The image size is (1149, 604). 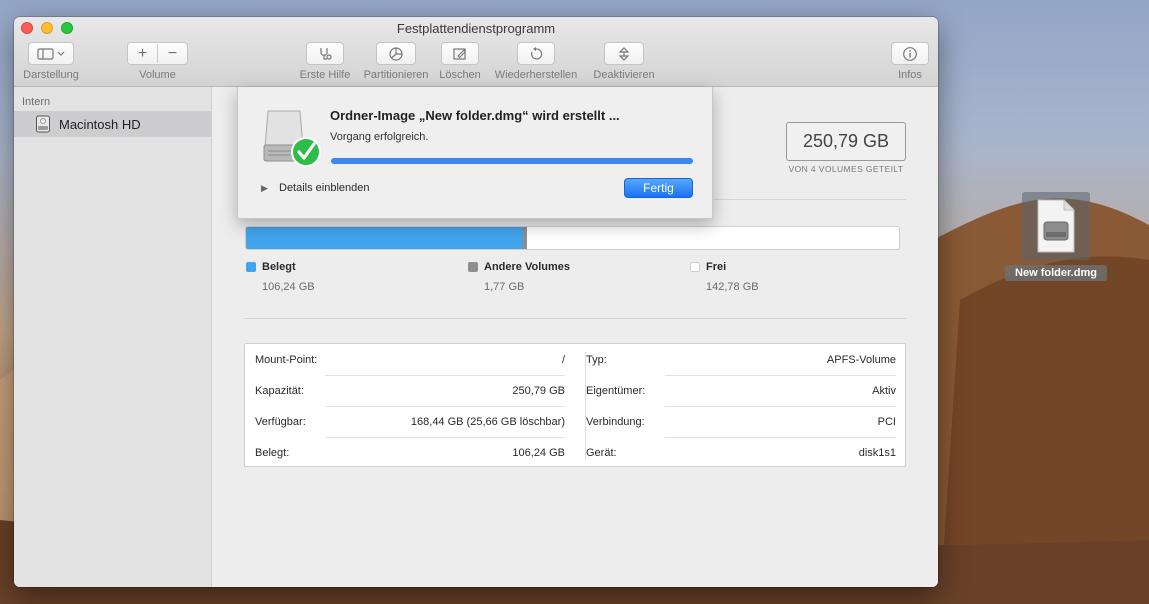 What do you see at coordinates (396, 75) in the screenshot?
I see `partition-label: Partitionieren` at bounding box center [396, 75].